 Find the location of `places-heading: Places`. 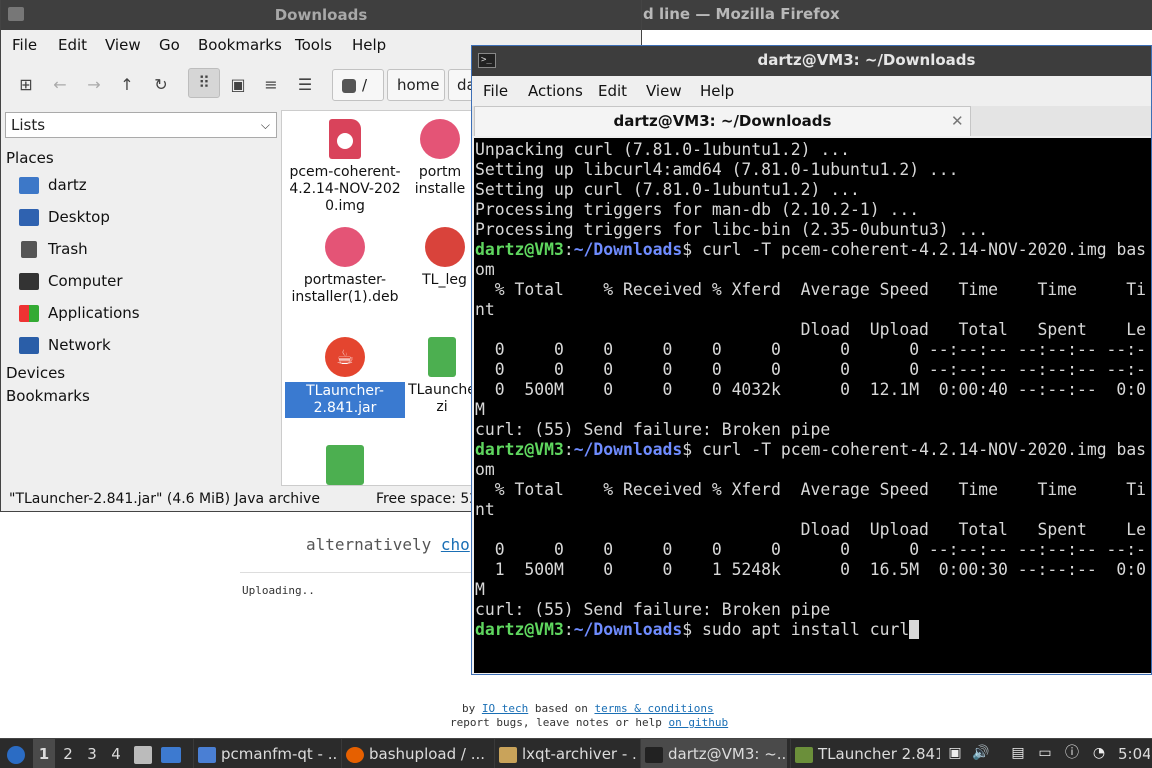

places-heading: Places is located at coordinates (30, 158).